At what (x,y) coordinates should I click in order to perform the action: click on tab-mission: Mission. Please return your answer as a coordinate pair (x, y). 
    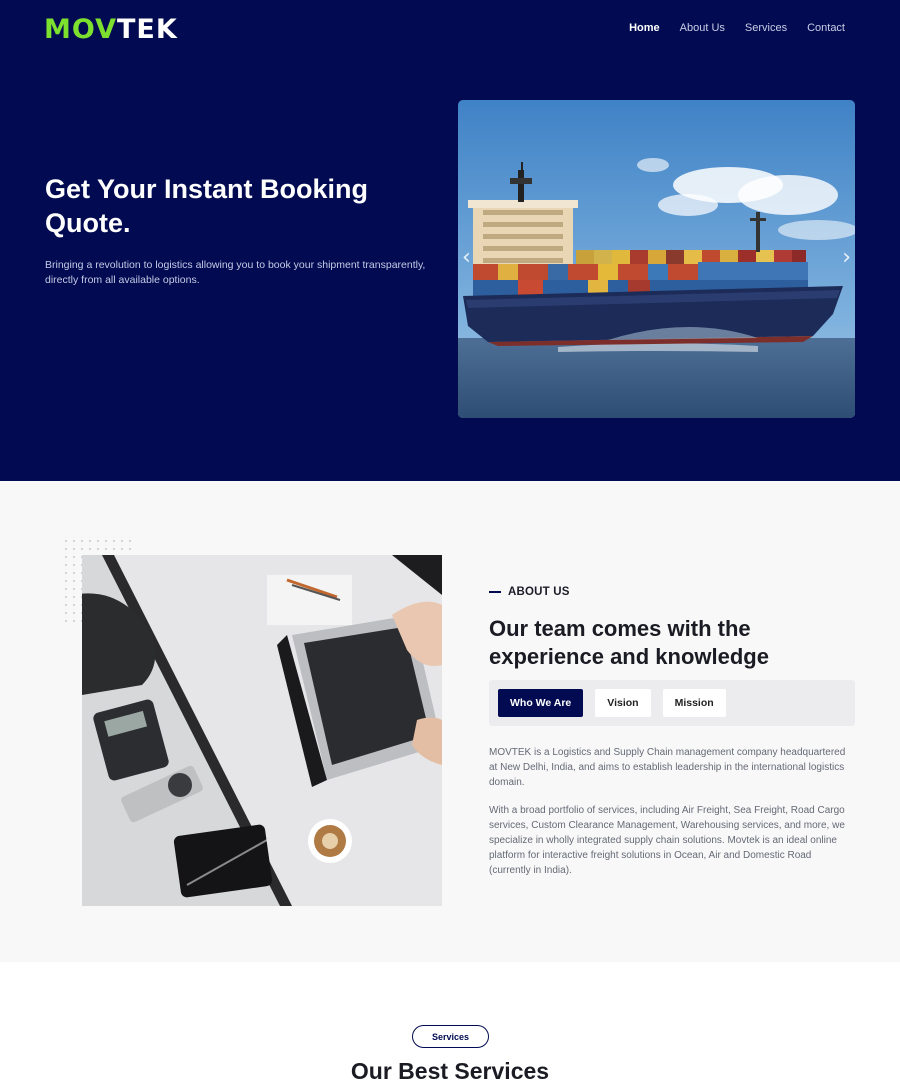
    Looking at the image, I should click on (694, 703).